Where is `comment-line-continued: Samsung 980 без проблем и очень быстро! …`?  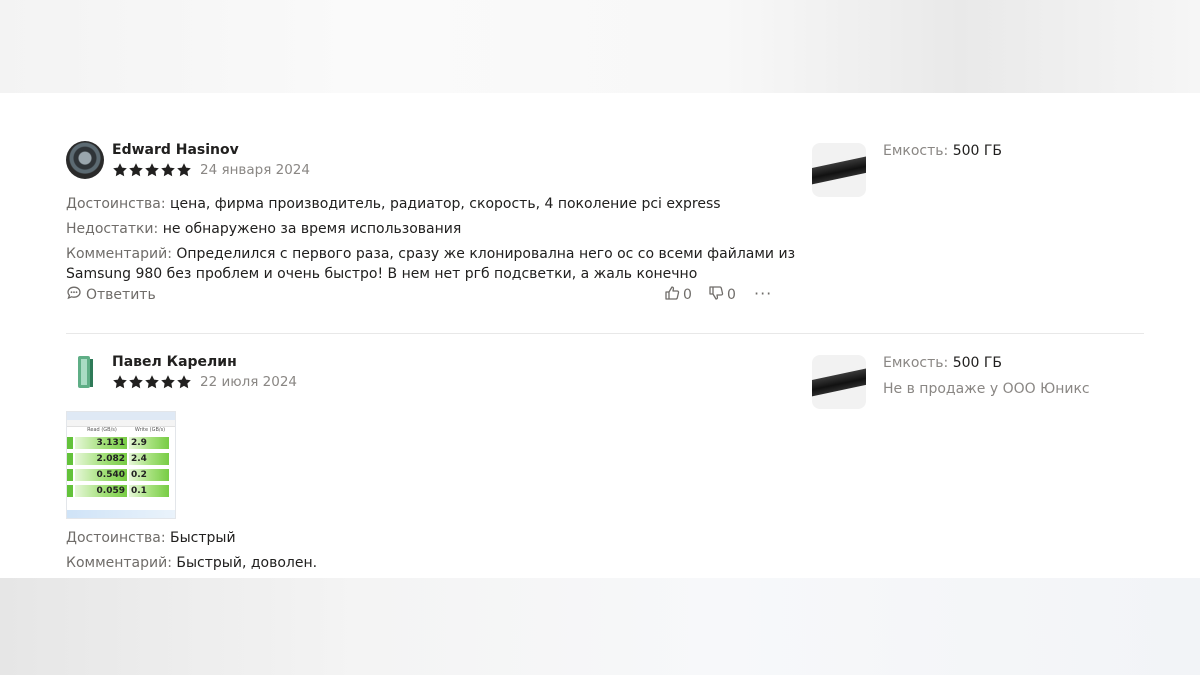
comment-line-continued: Samsung 980 без проблем и очень быстро! … is located at coordinates (382, 274).